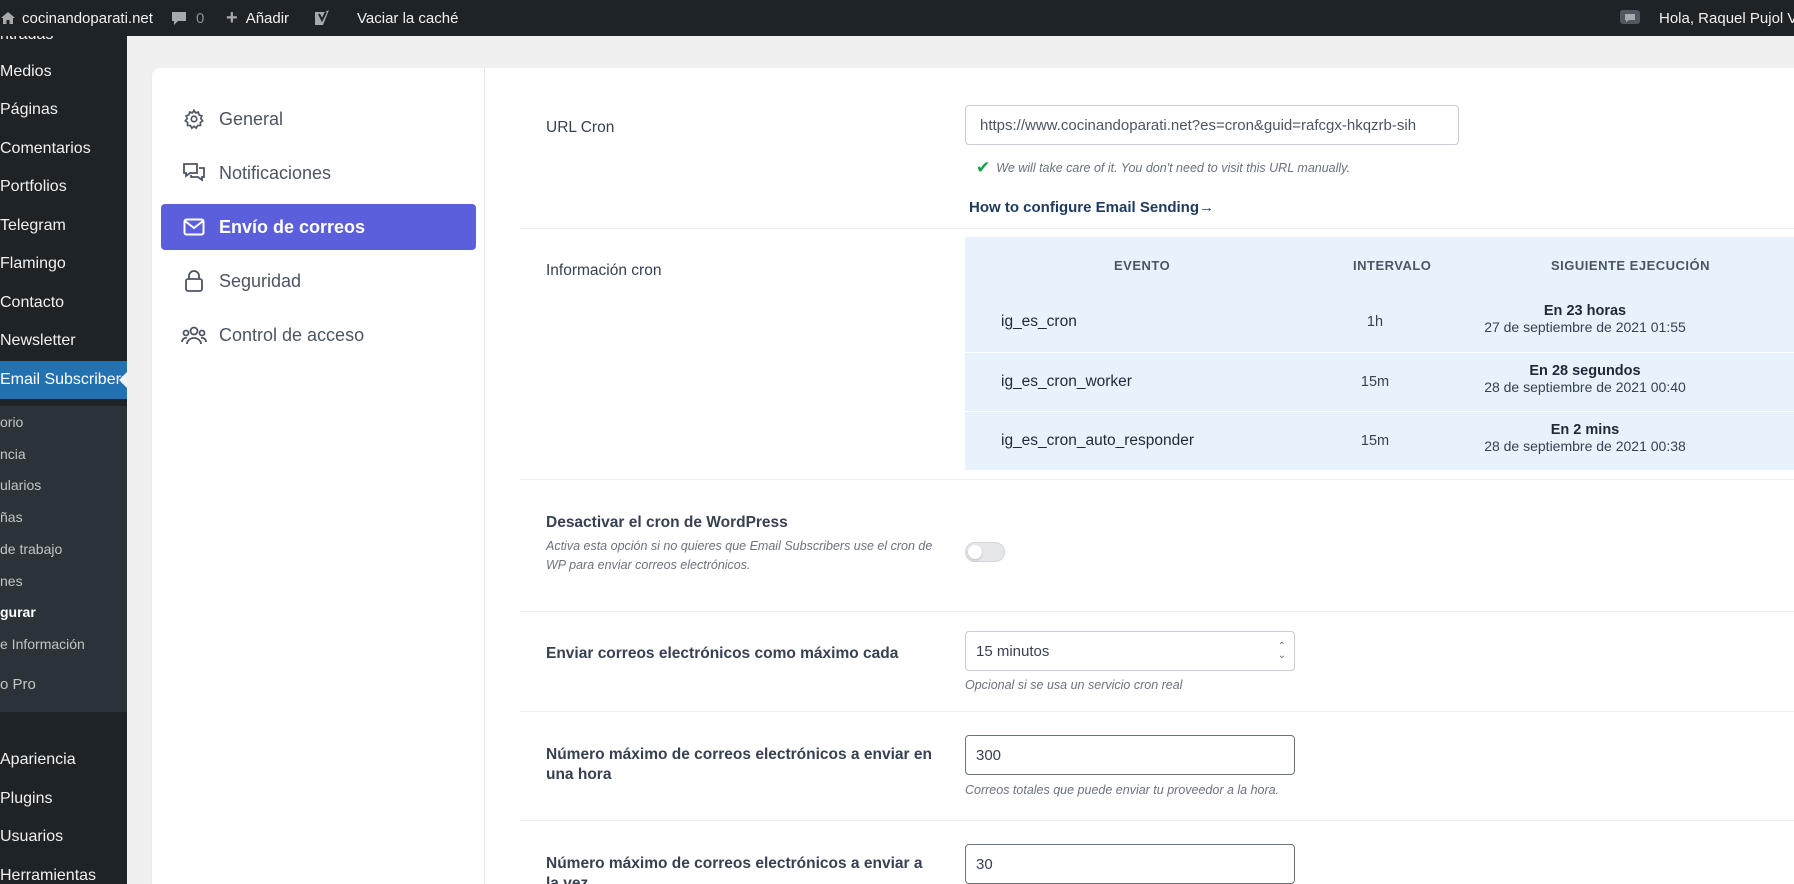  Describe the element at coordinates (1130, 651) in the screenshot. I see `send-every-select: 15 minutos ⌃ ⌄` at that location.